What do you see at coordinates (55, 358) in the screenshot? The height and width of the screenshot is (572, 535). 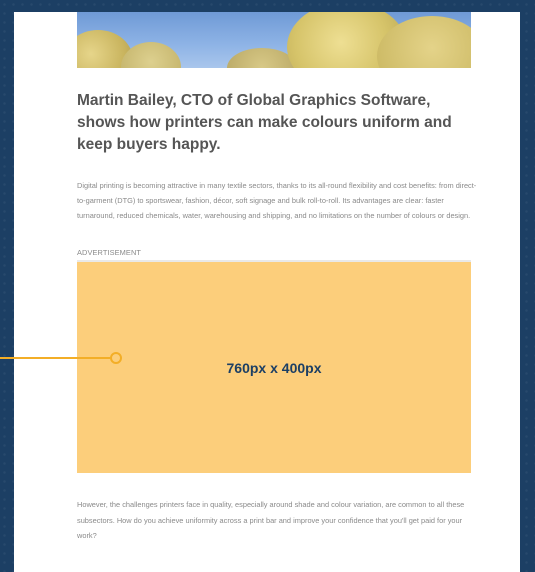 I see `callout-line` at bounding box center [55, 358].